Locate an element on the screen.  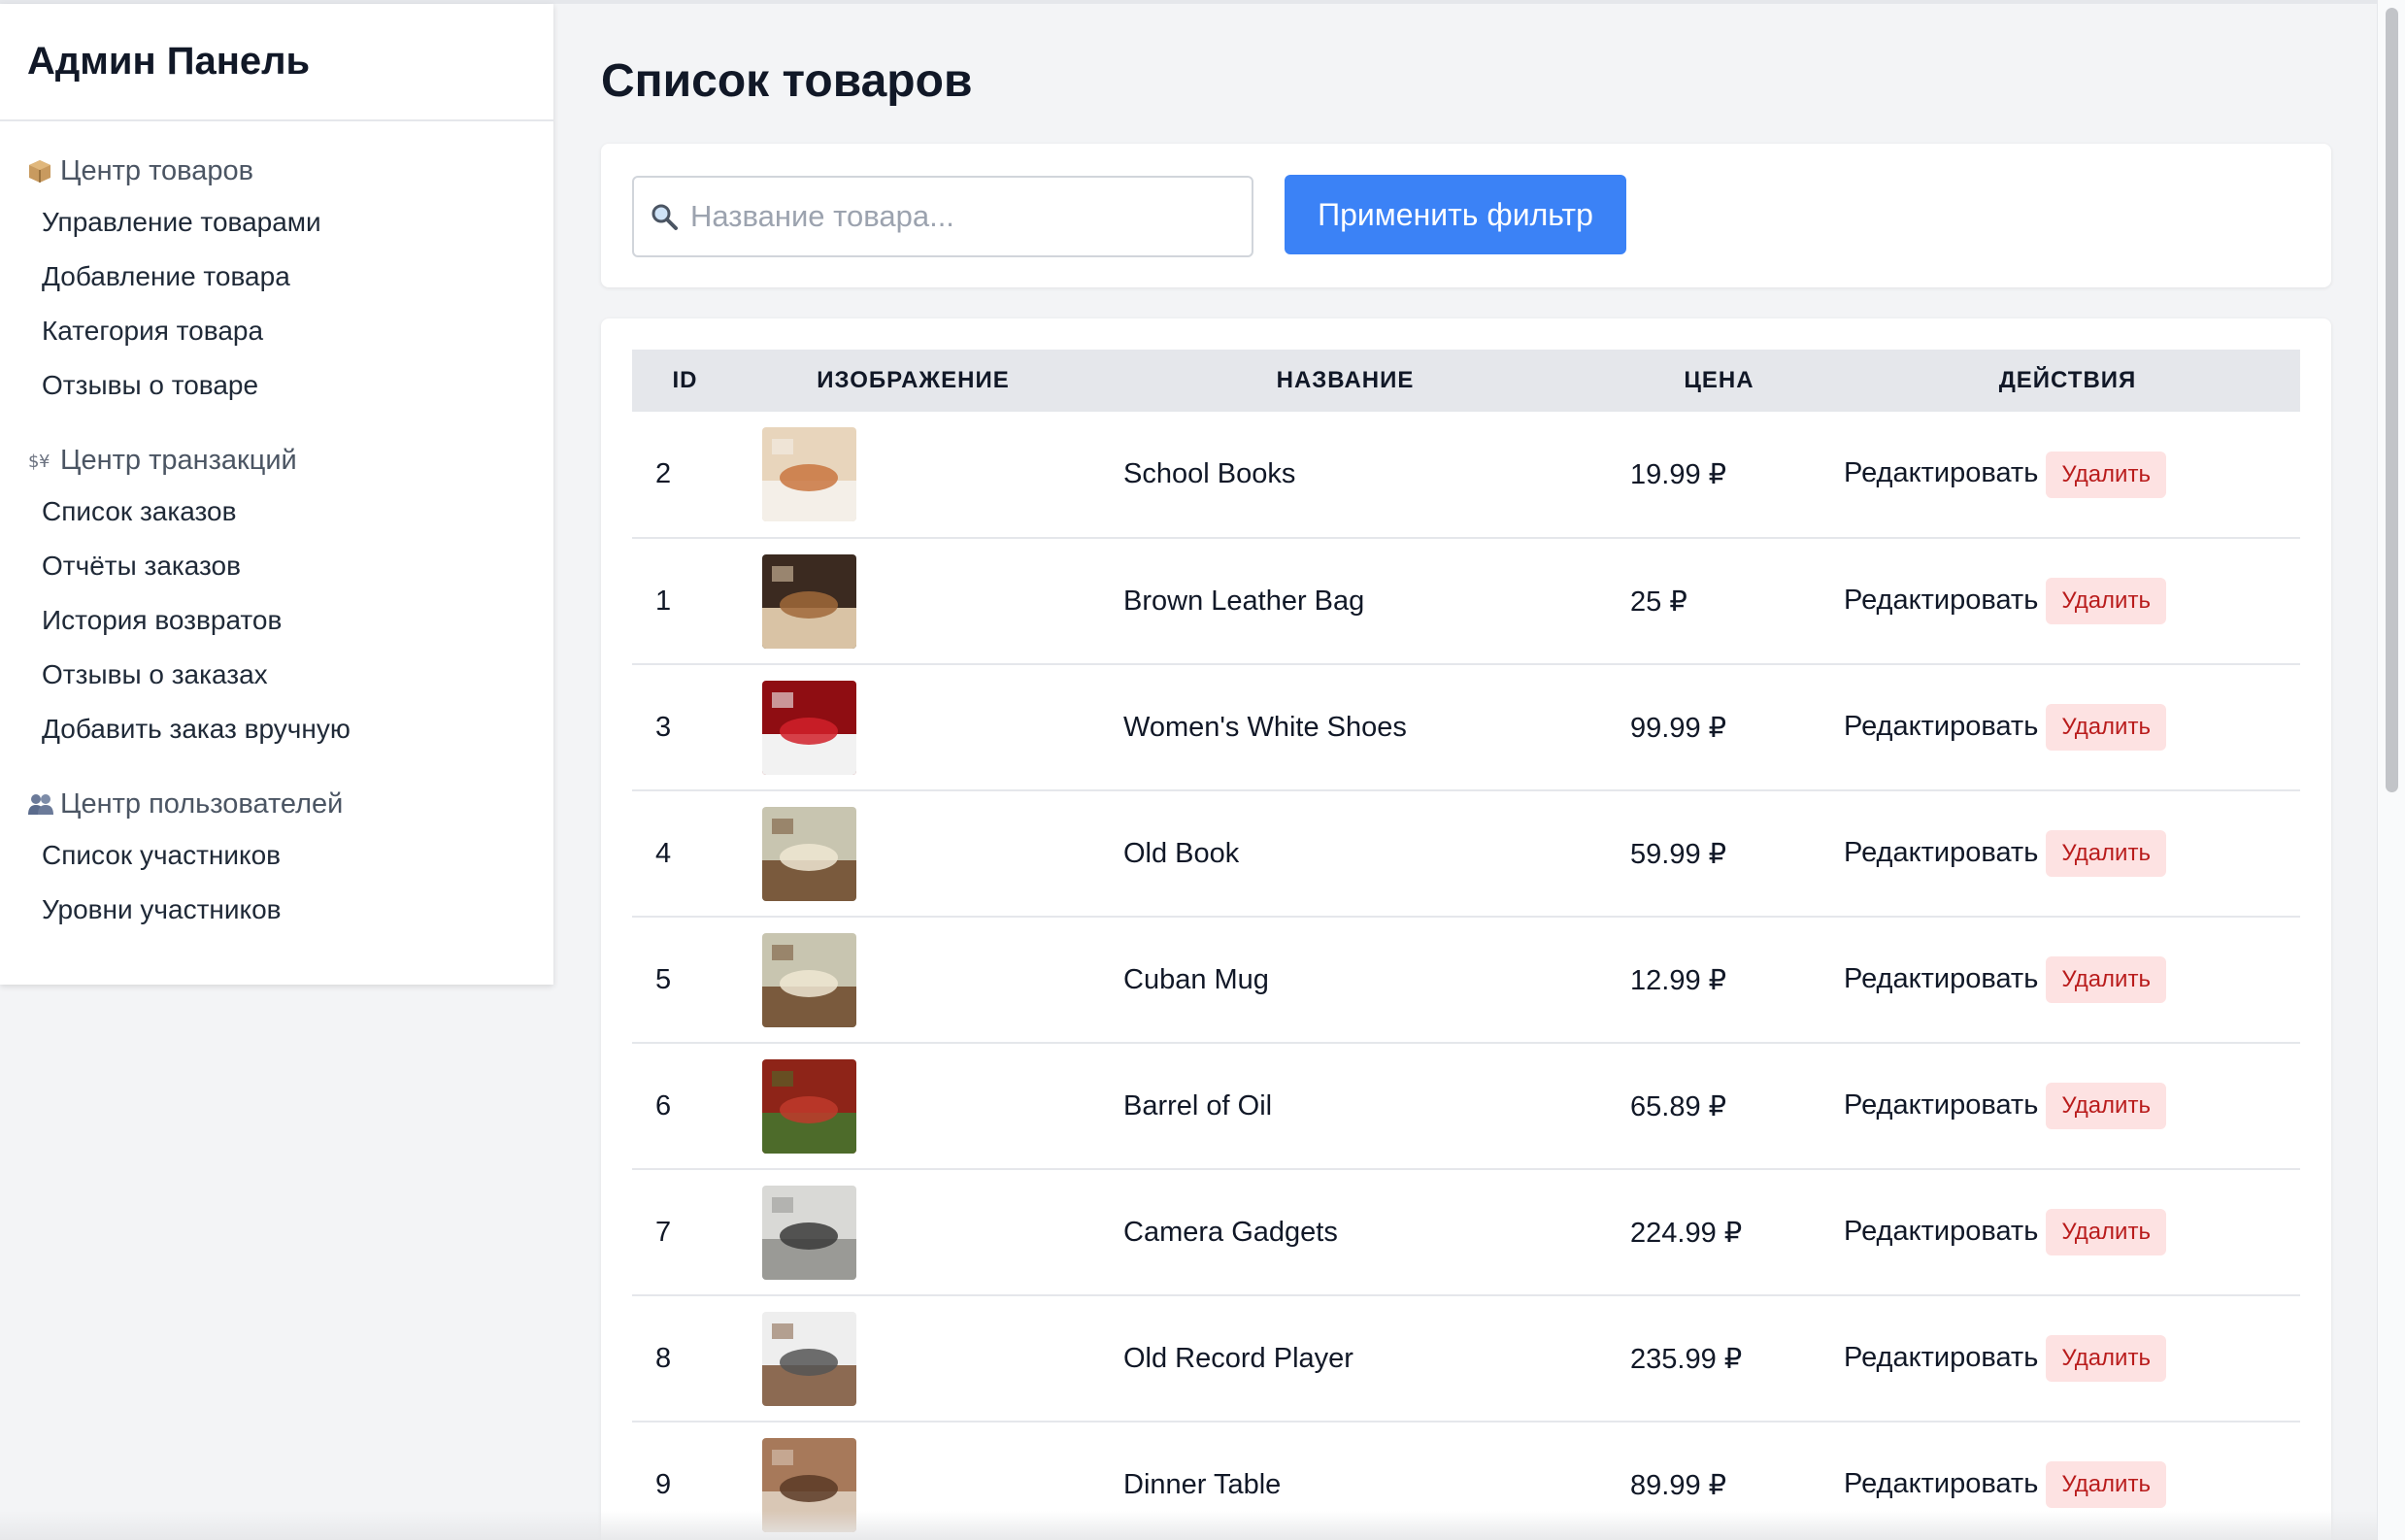
sidebar-section-title: $ ¥ Центр транзакций is located at coordinates (276, 460).